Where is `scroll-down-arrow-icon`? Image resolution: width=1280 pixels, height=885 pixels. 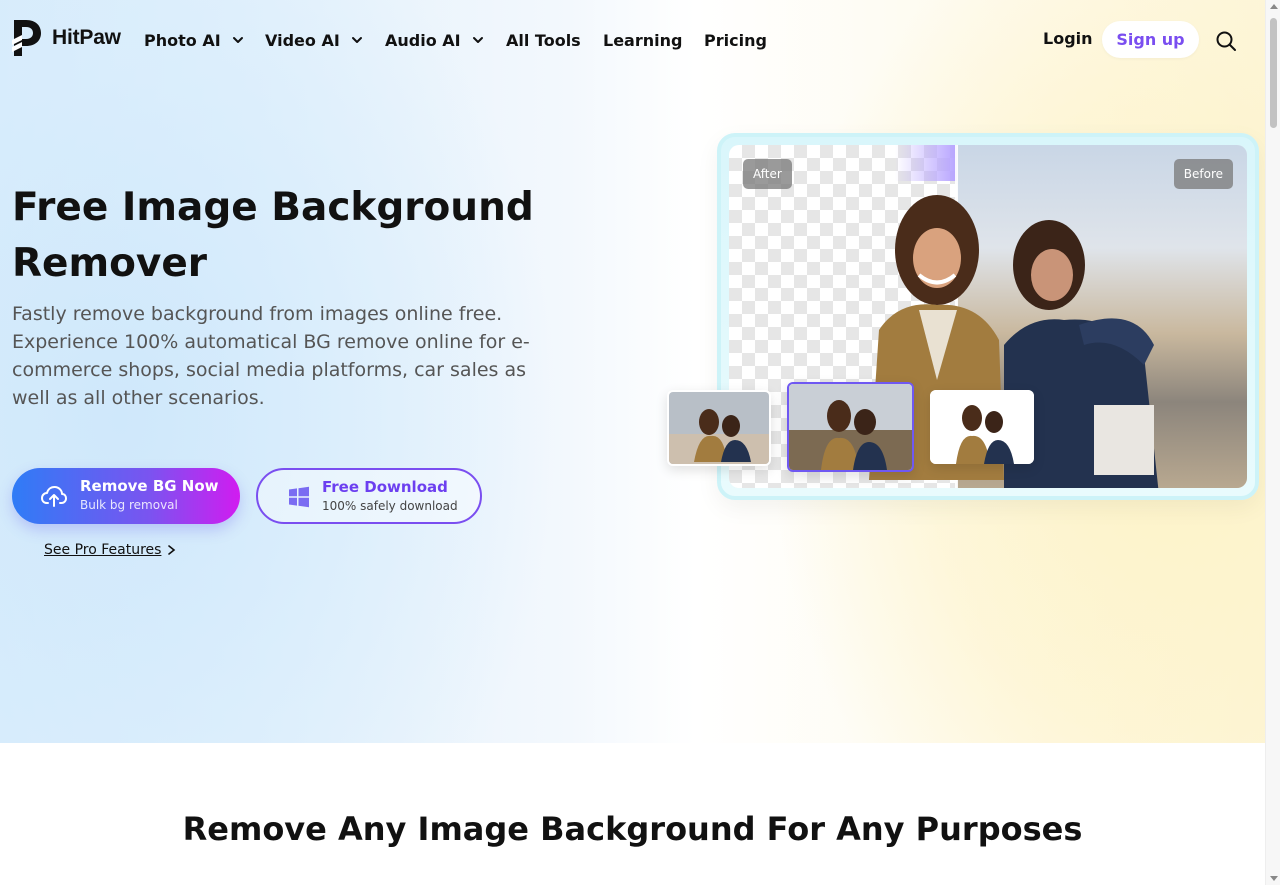 scroll-down-arrow-icon is located at coordinates (1274, 878).